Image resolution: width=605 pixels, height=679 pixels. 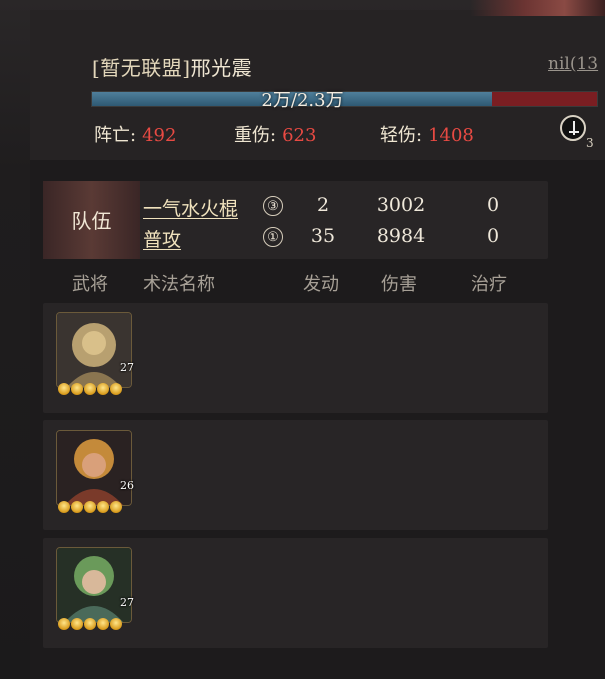 What do you see at coordinates (399, 284) in the screenshot?
I see `col-damage: 伤害` at bounding box center [399, 284].